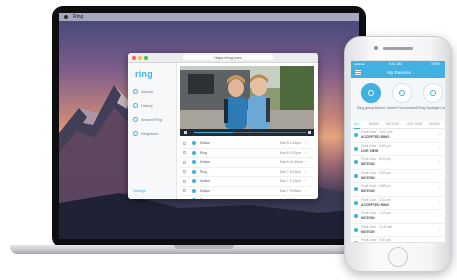  What do you see at coordinates (139, 191) in the screenshot?
I see `sidebar-settings-link: Settings` at bounding box center [139, 191].